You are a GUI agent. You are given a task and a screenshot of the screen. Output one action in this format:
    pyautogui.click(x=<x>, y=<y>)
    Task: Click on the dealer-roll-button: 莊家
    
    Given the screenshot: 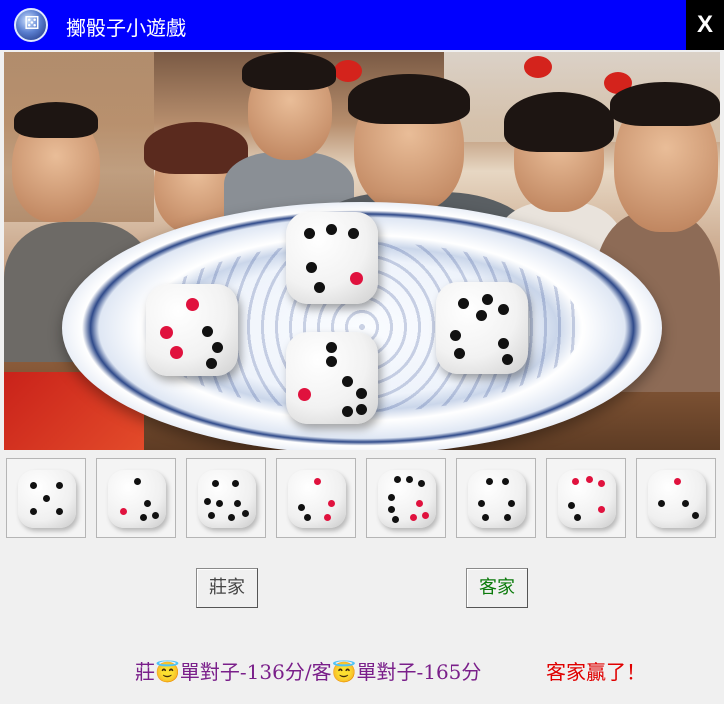 What is the action you would take?
    pyautogui.click(x=227, y=588)
    